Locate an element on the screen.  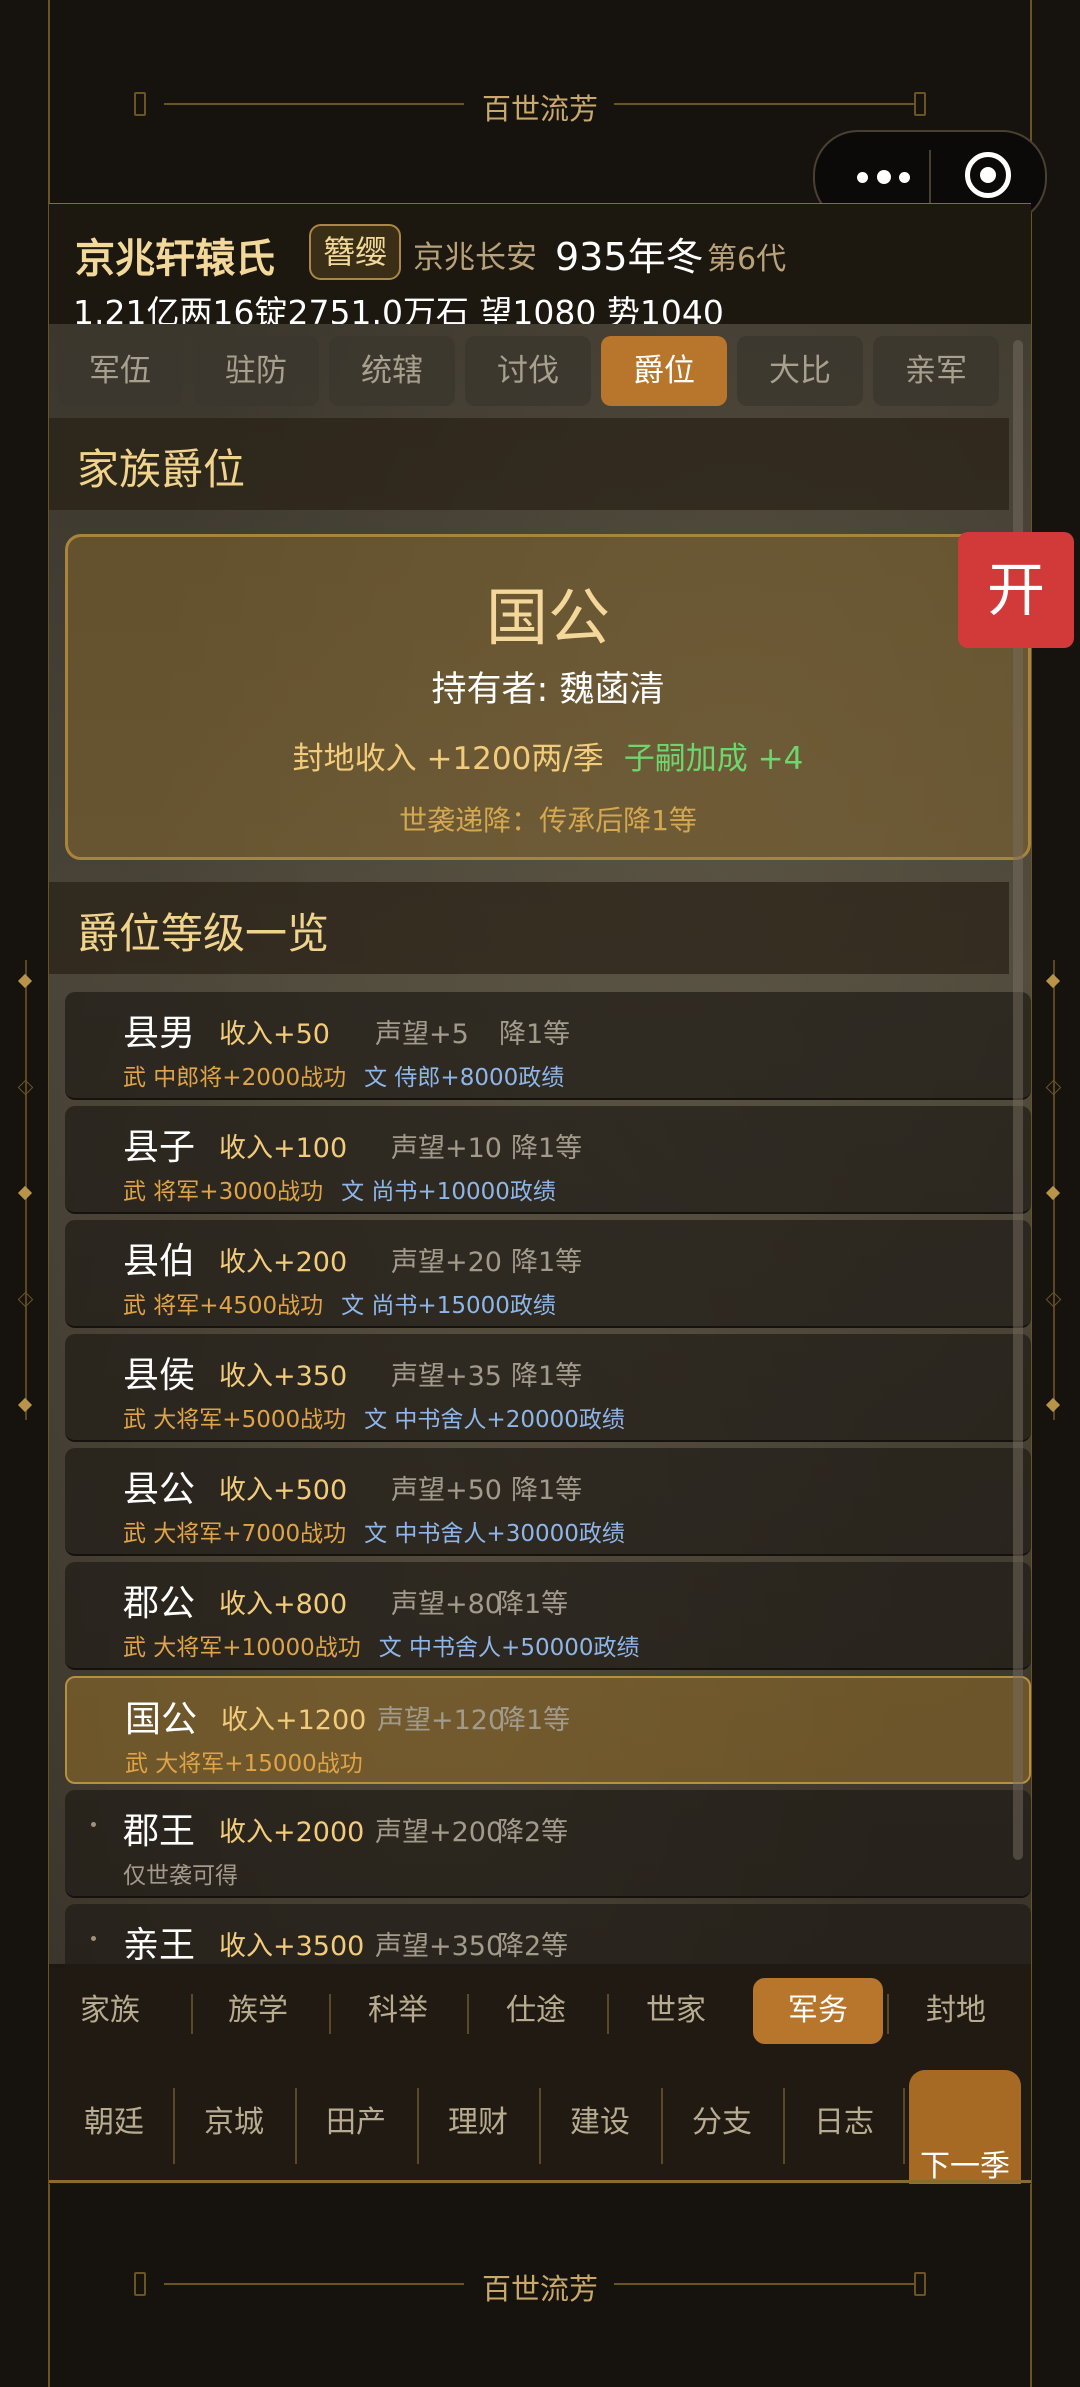
nav-career: 仕途 is located at coordinates (536, 2011).